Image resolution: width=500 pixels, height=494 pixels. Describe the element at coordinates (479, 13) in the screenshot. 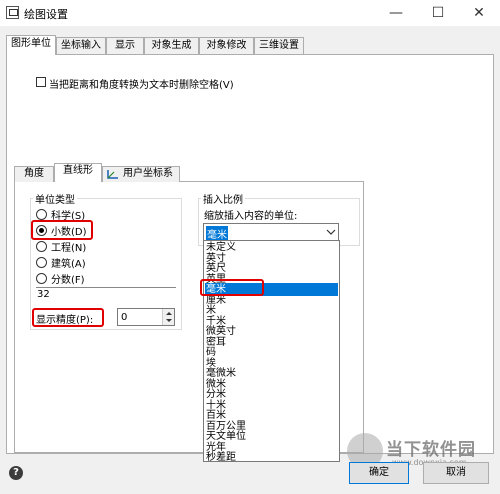

I see `close-button: ✕` at that location.